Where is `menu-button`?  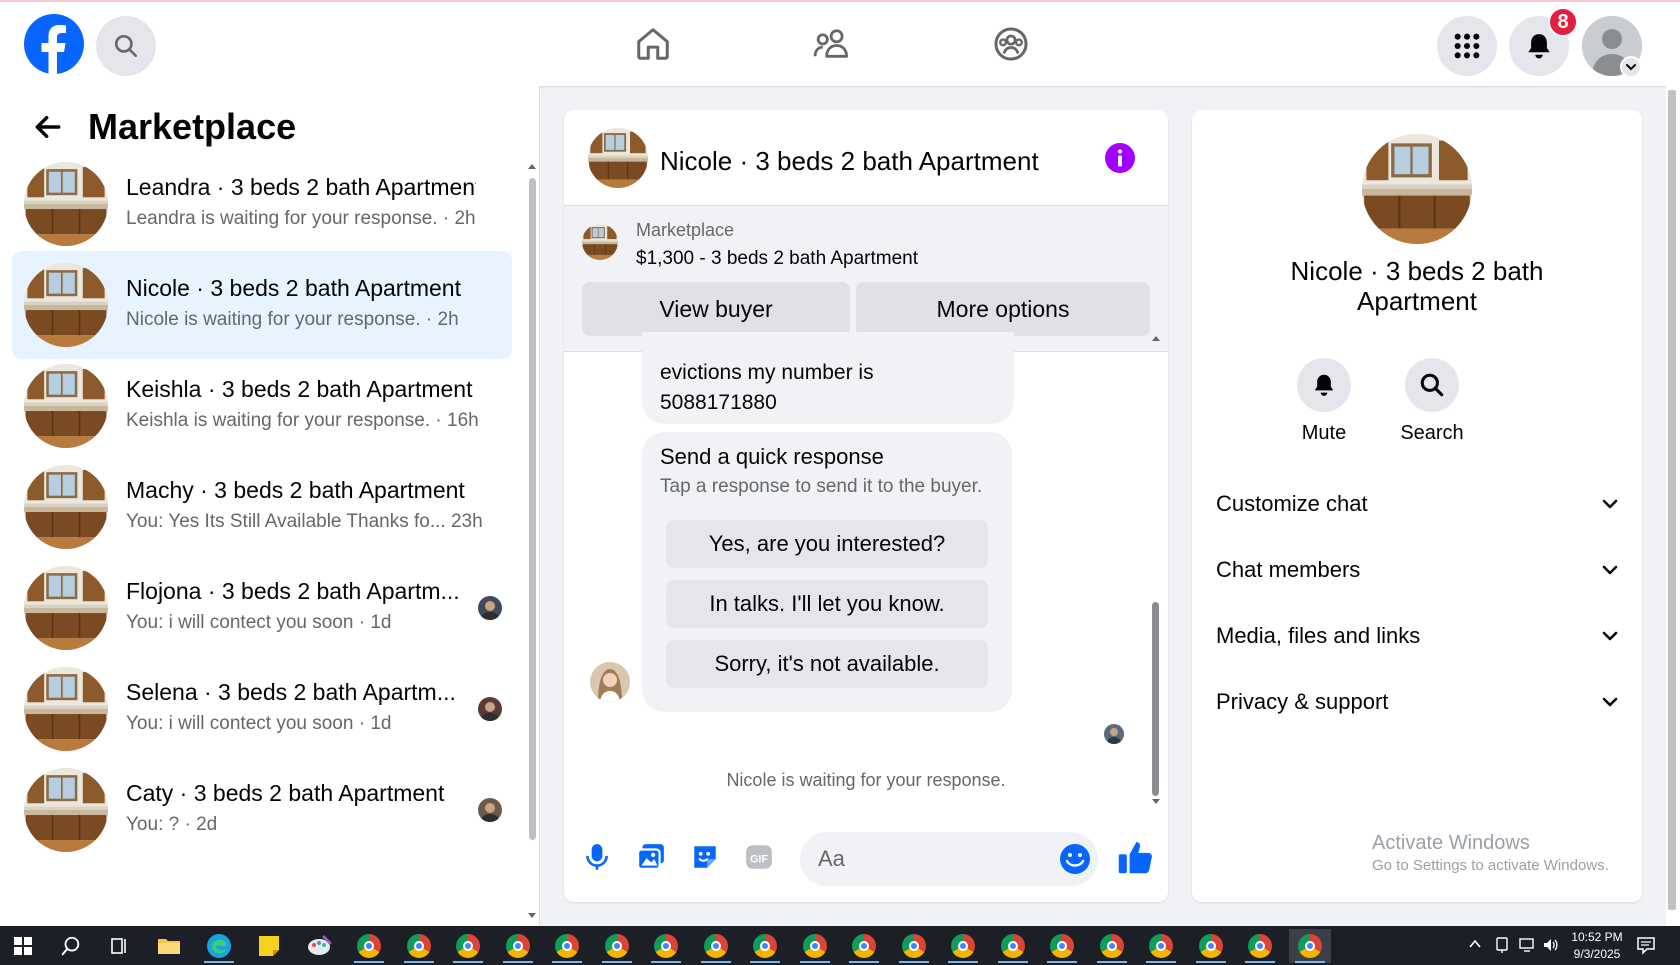 menu-button is located at coordinates (1467, 46).